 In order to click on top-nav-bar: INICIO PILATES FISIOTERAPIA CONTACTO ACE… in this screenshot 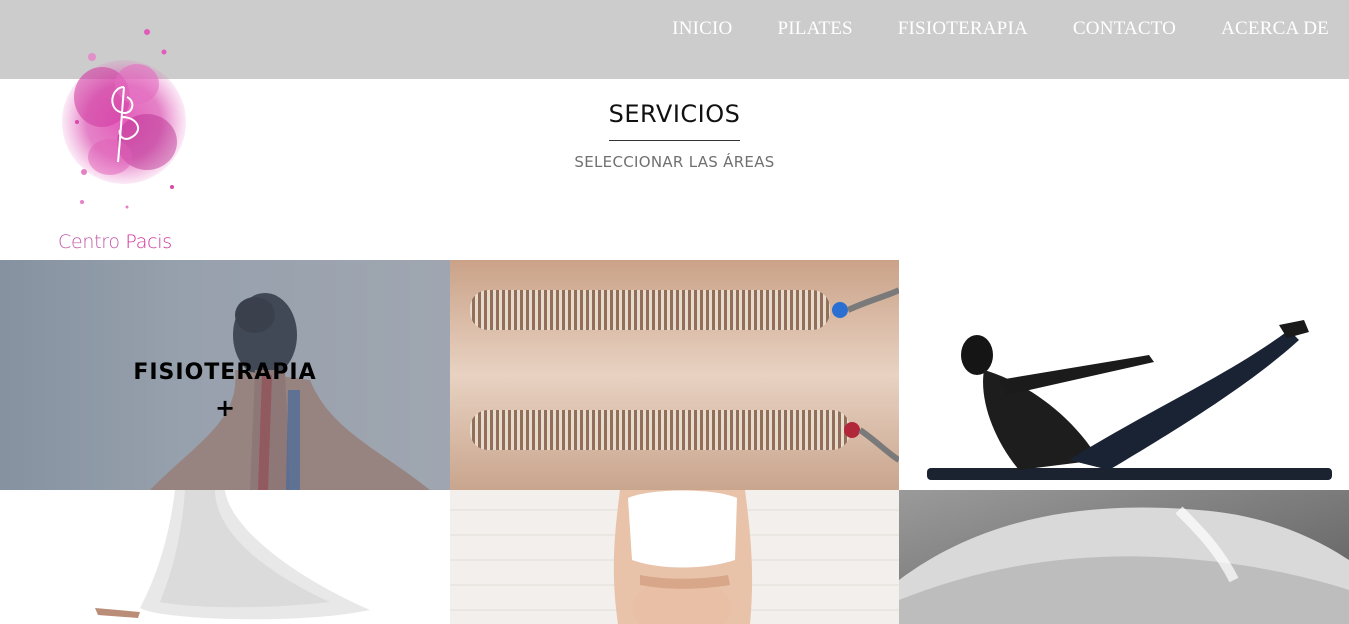, I will do `click(674, 39)`.